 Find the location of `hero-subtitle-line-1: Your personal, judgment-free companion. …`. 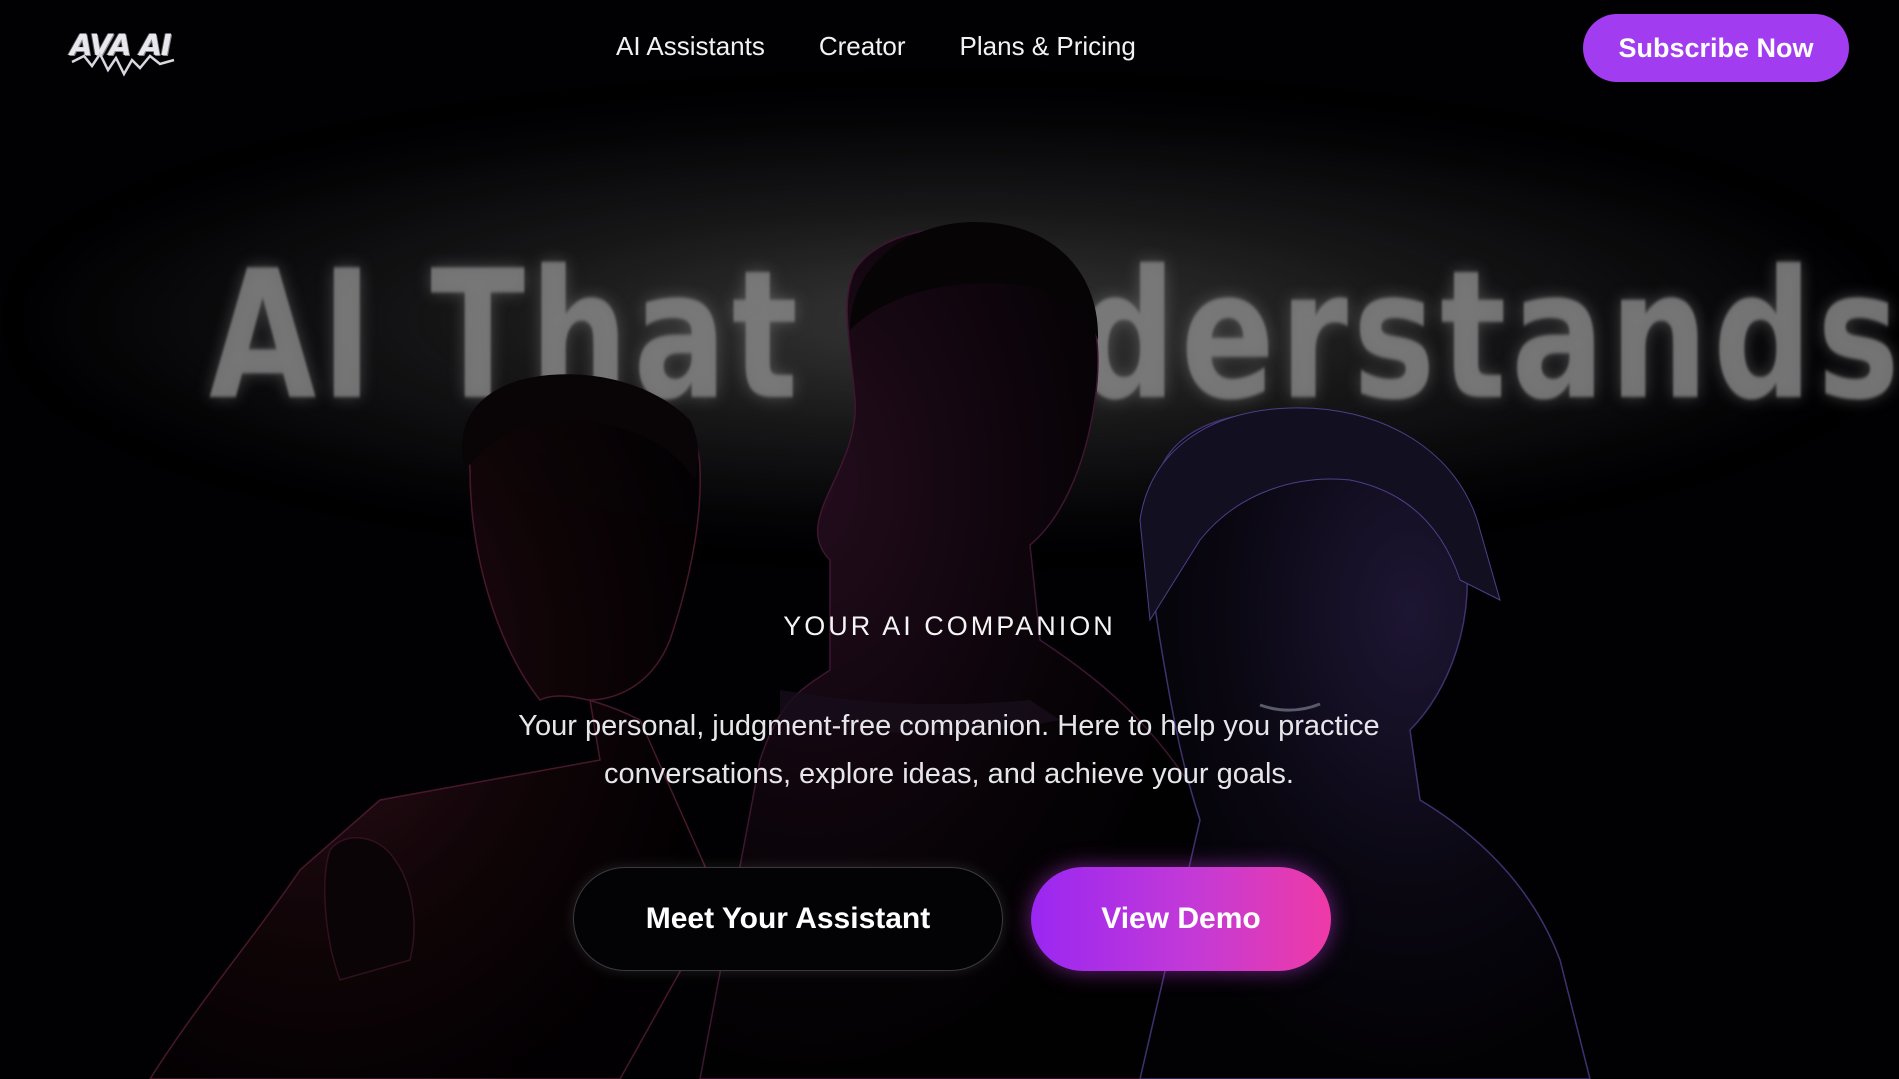

hero-subtitle-line-1: Your personal, judgment-free companion. … is located at coordinates (949, 726).